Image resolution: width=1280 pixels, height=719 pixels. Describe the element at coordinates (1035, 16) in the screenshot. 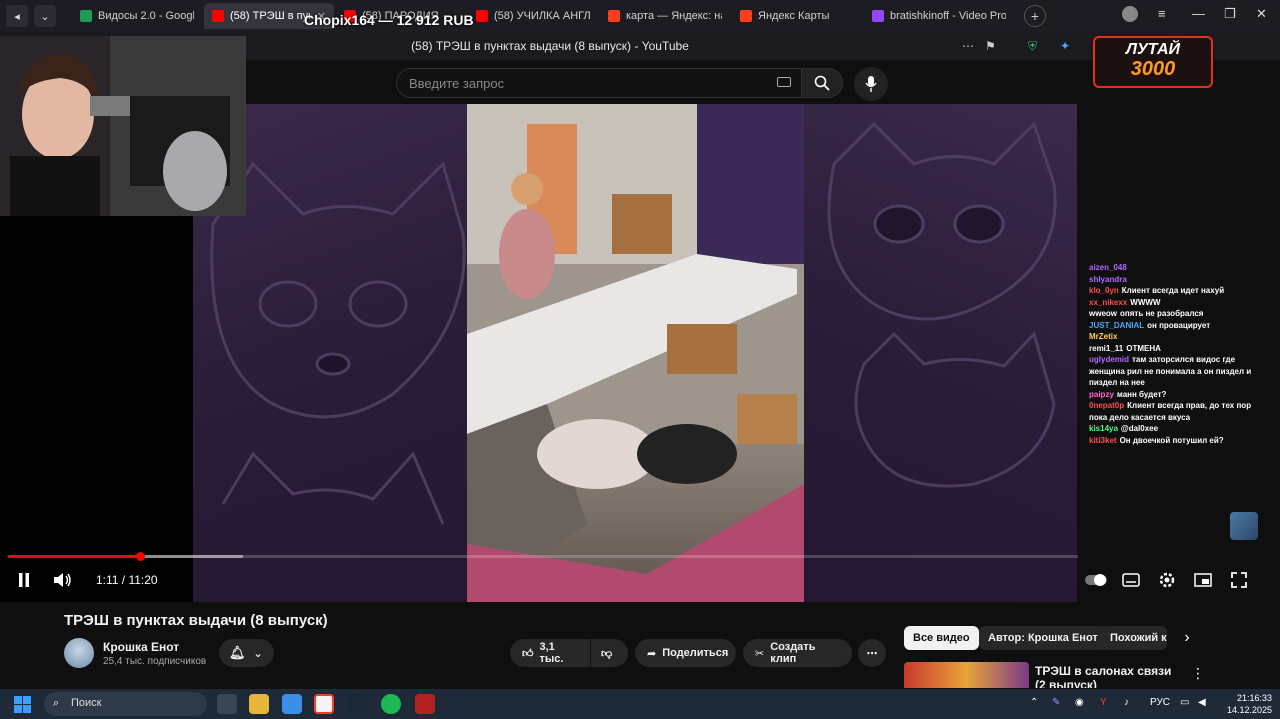

I see `new-tab-button: +` at that location.